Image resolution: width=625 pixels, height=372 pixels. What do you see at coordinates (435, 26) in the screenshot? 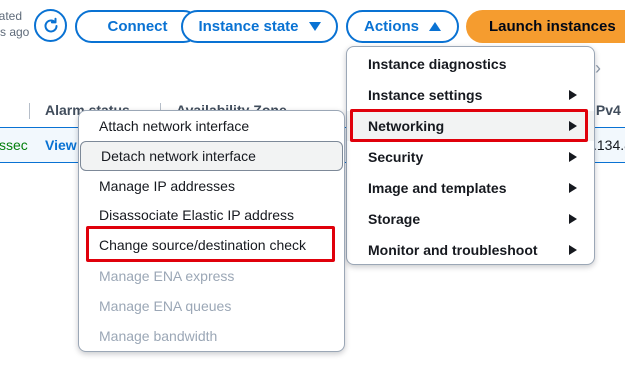
I see `caret-up-icon` at bounding box center [435, 26].